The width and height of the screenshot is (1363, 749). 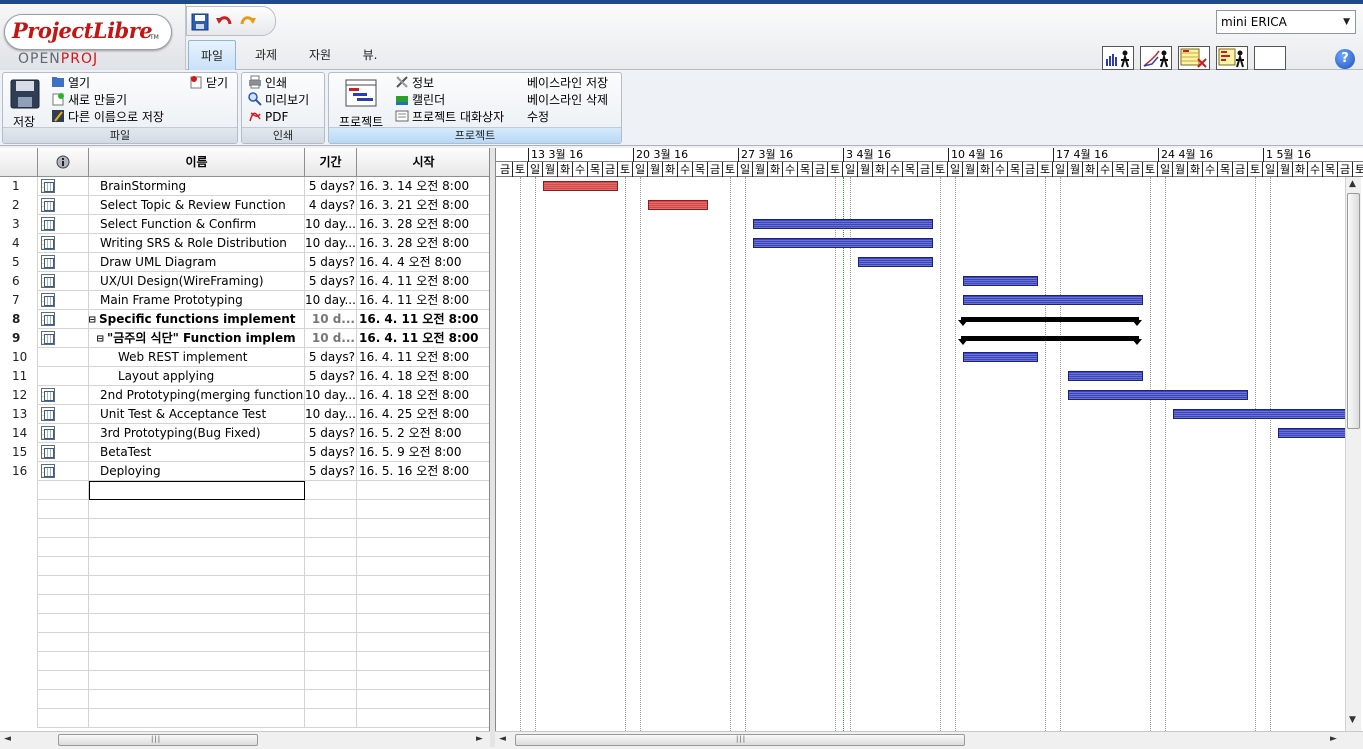 I want to click on task-name-cell: Select Topic & Review Function, so click(x=197, y=205).